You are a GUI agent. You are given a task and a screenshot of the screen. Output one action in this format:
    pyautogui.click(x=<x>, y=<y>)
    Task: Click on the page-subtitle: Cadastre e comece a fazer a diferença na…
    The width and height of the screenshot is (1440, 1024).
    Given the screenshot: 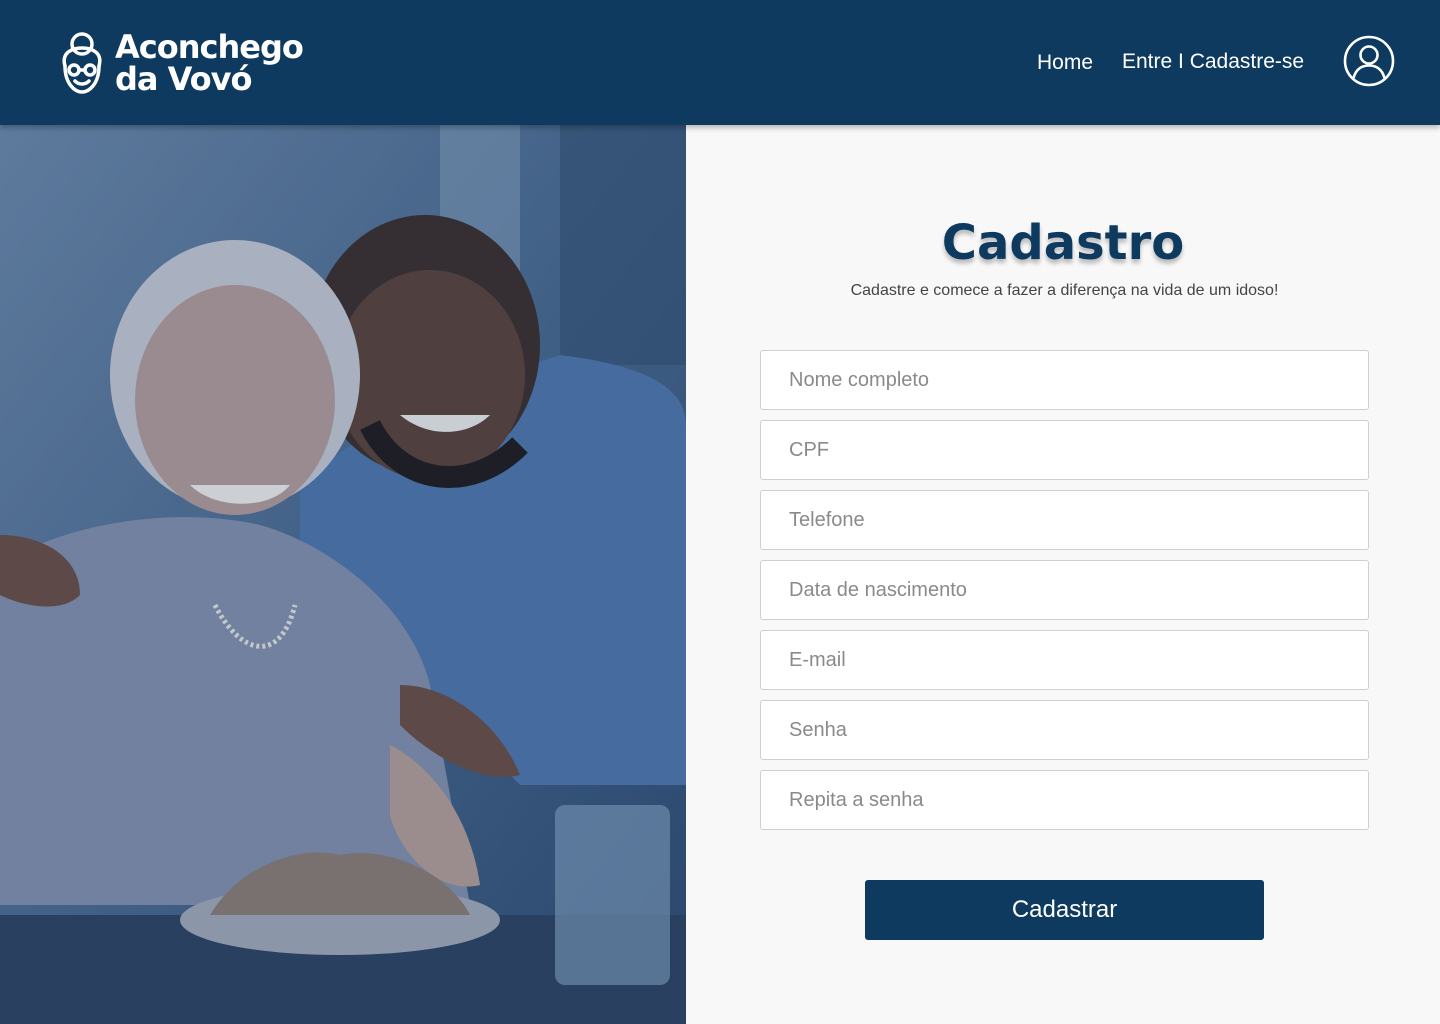 What is the action you would take?
    pyautogui.click(x=1064, y=290)
    